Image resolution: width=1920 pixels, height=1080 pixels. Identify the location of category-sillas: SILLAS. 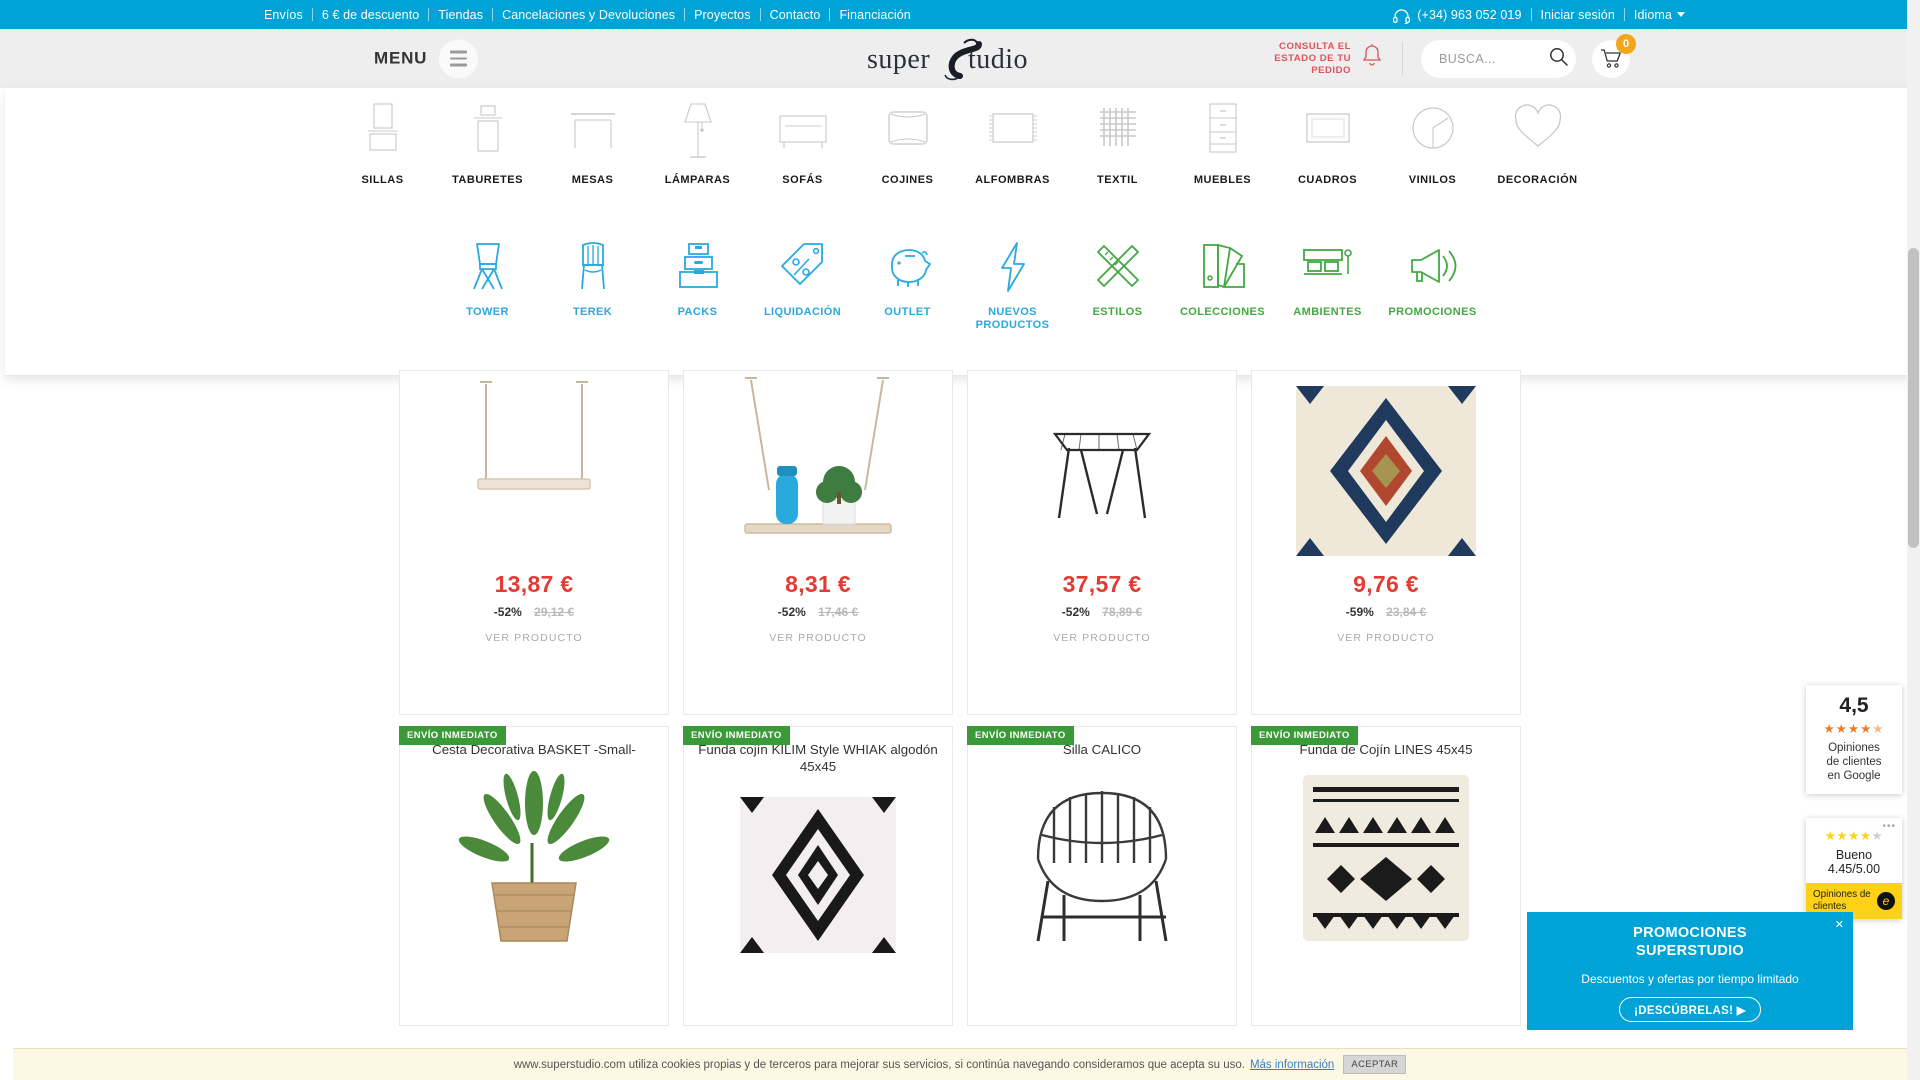
(382, 142).